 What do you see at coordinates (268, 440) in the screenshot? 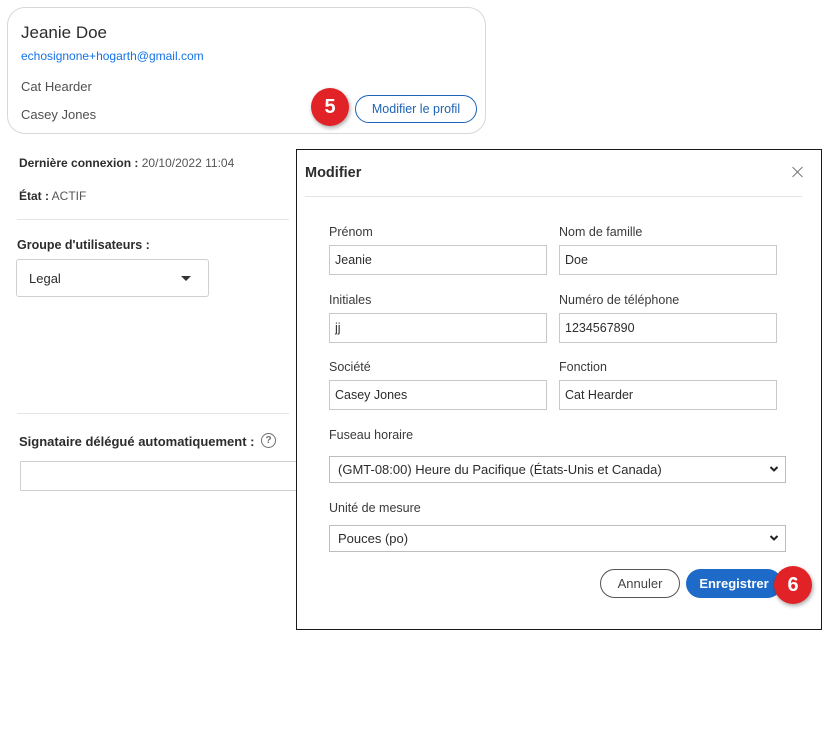
I see `help-icon: ?` at bounding box center [268, 440].